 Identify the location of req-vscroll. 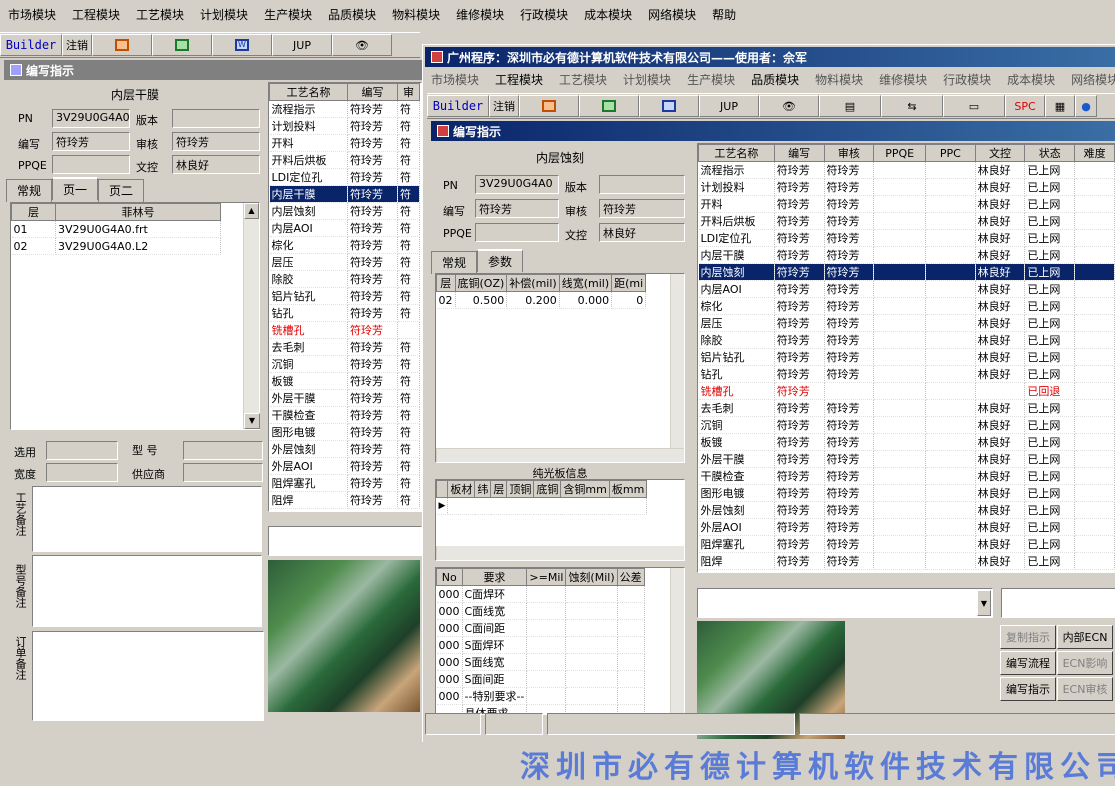
(677, 641).